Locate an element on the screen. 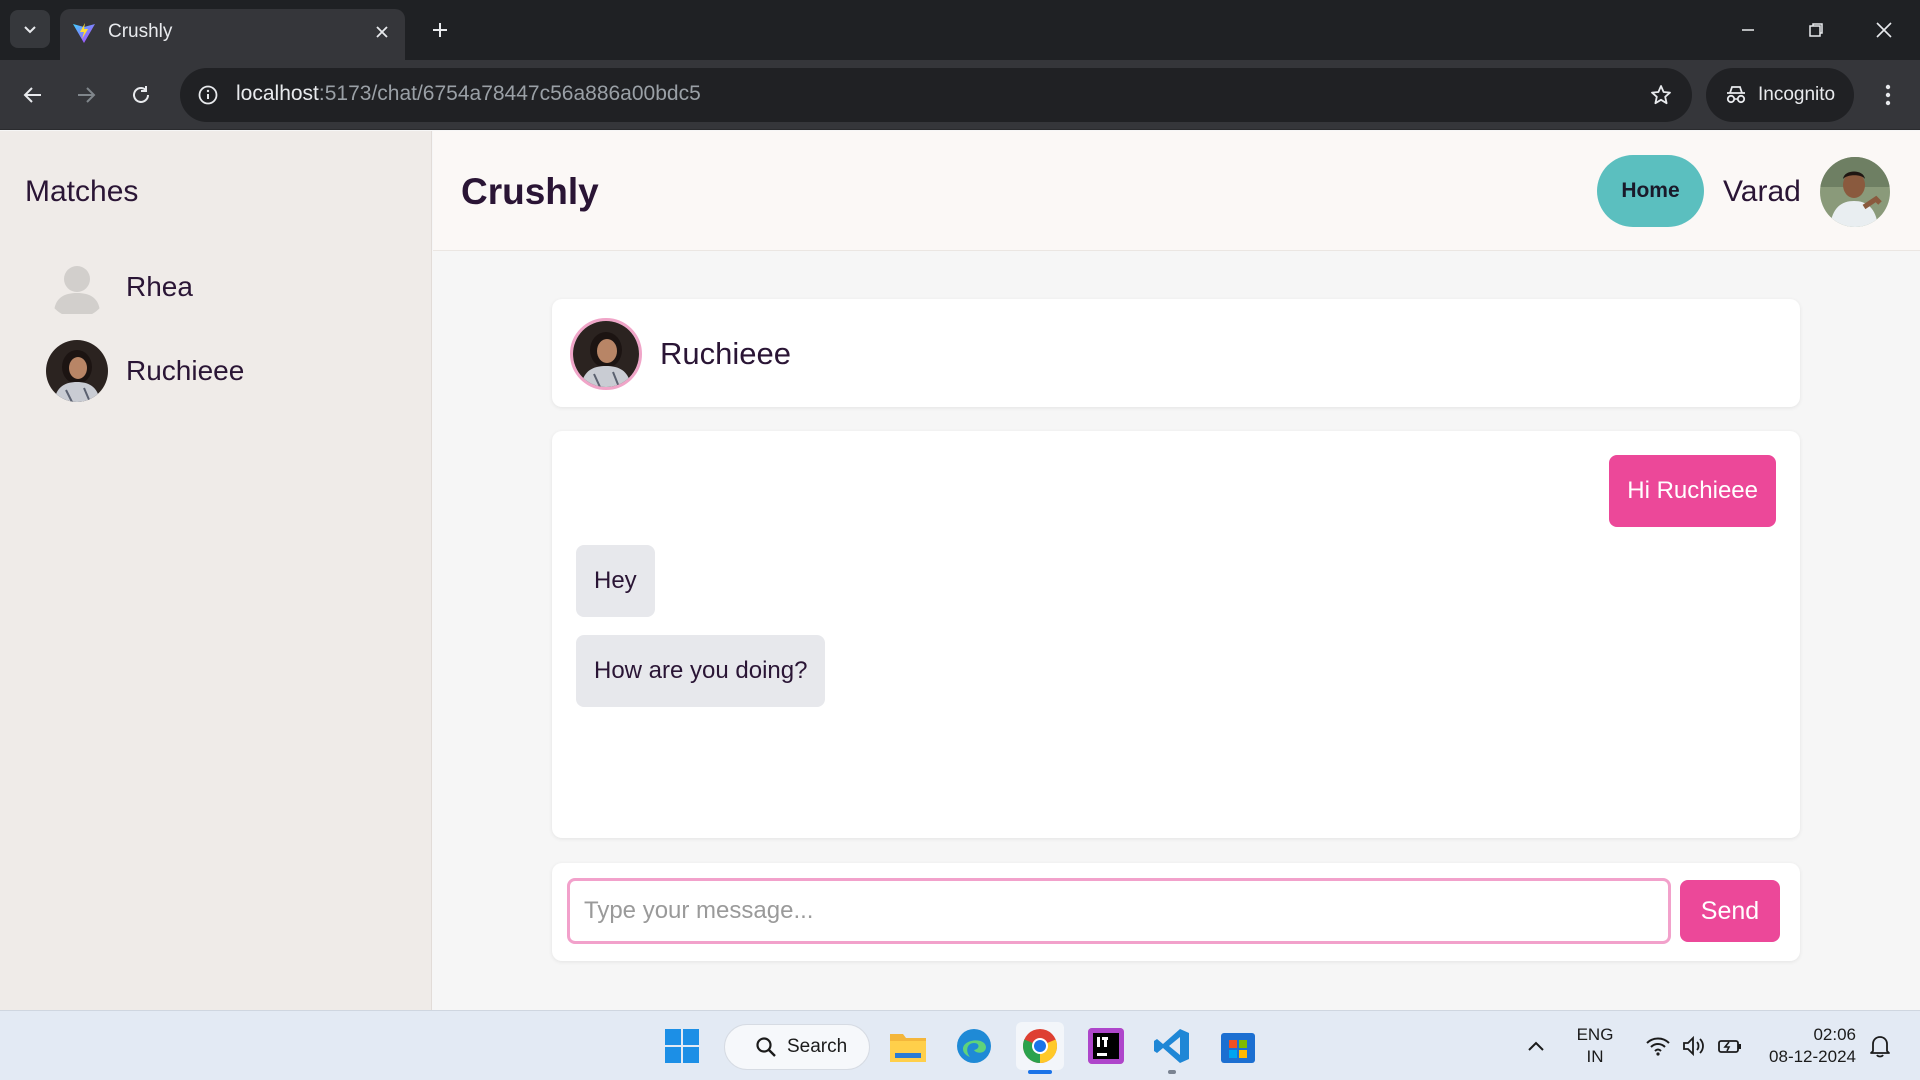 Image resolution: width=1920 pixels, height=1080 pixels. minimize-icon is located at coordinates (1748, 30).